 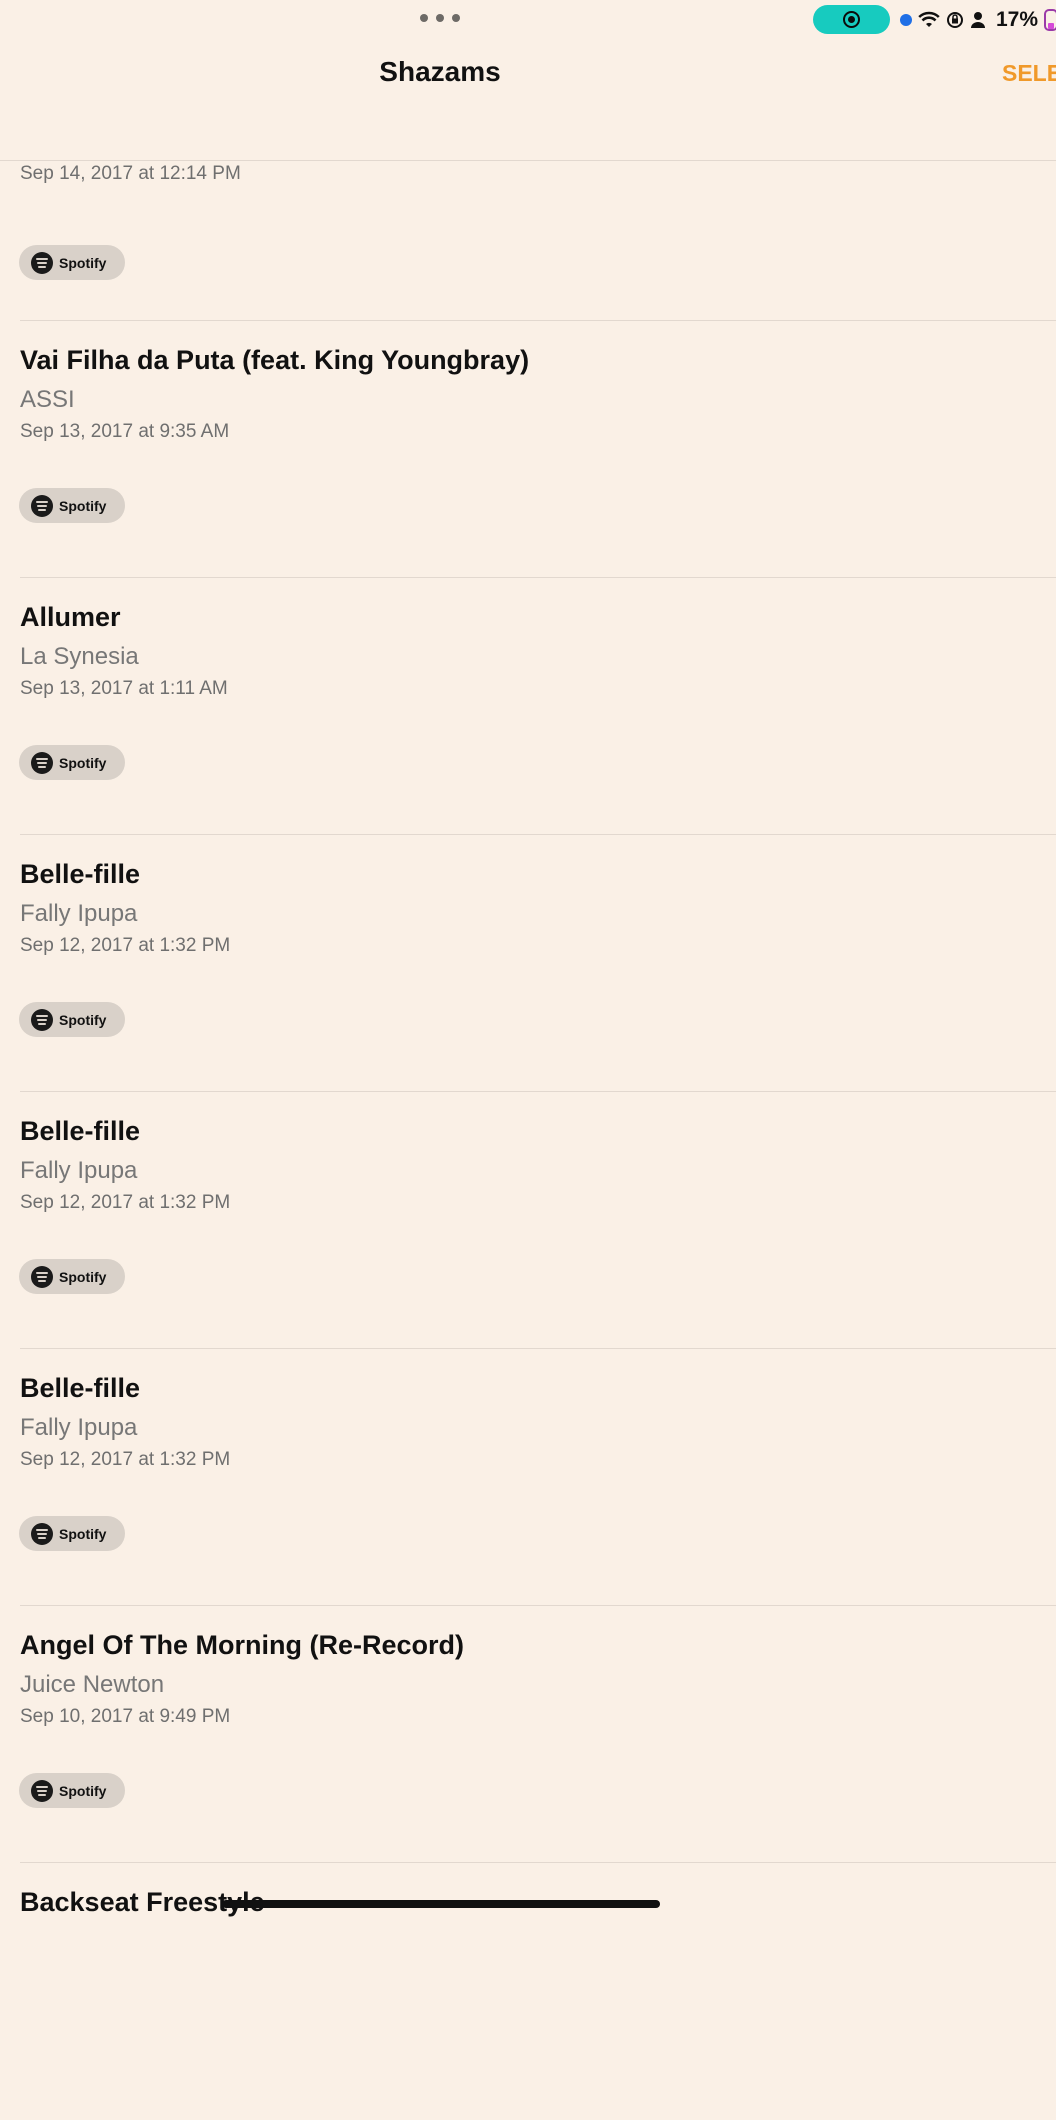 What do you see at coordinates (528, 20) in the screenshot?
I see `status-bar: 17%` at bounding box center [528, 20].